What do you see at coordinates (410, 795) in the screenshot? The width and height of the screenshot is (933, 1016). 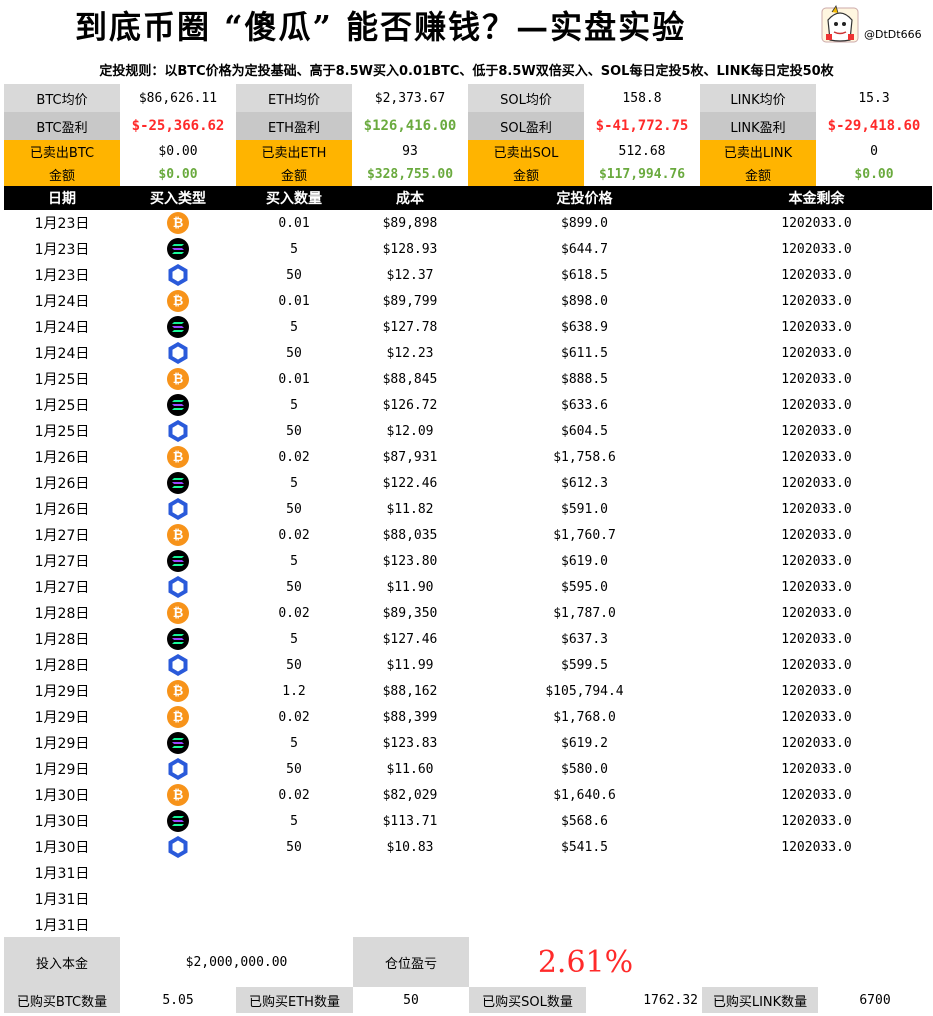 I see `row-cost: $82,029` at bounding box center [410, 795].